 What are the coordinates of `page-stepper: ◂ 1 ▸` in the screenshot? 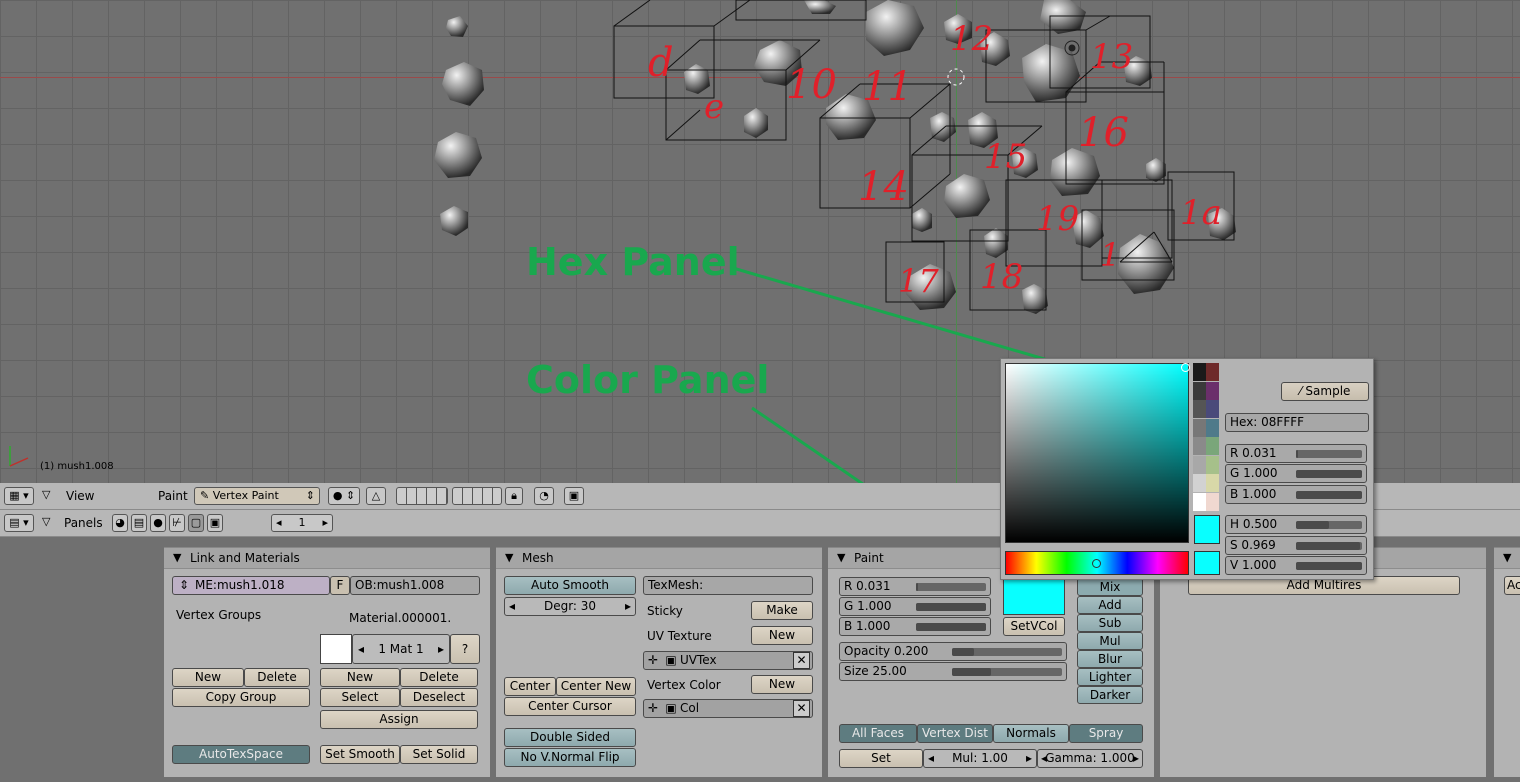 It's located at (302, 523).